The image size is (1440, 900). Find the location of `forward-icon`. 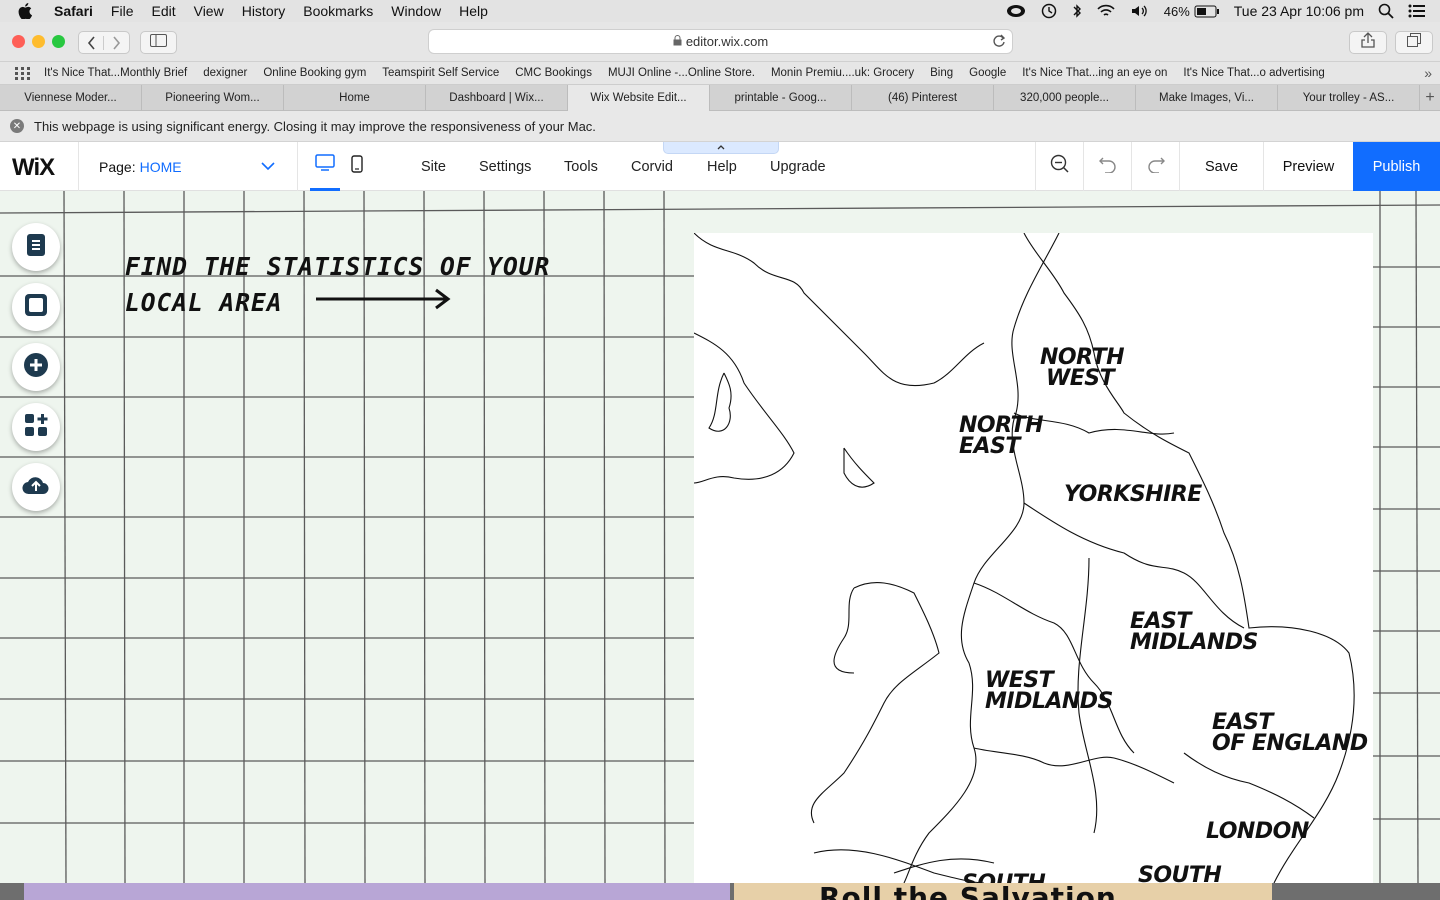

forward-icon is located at coordinates (116, 42).